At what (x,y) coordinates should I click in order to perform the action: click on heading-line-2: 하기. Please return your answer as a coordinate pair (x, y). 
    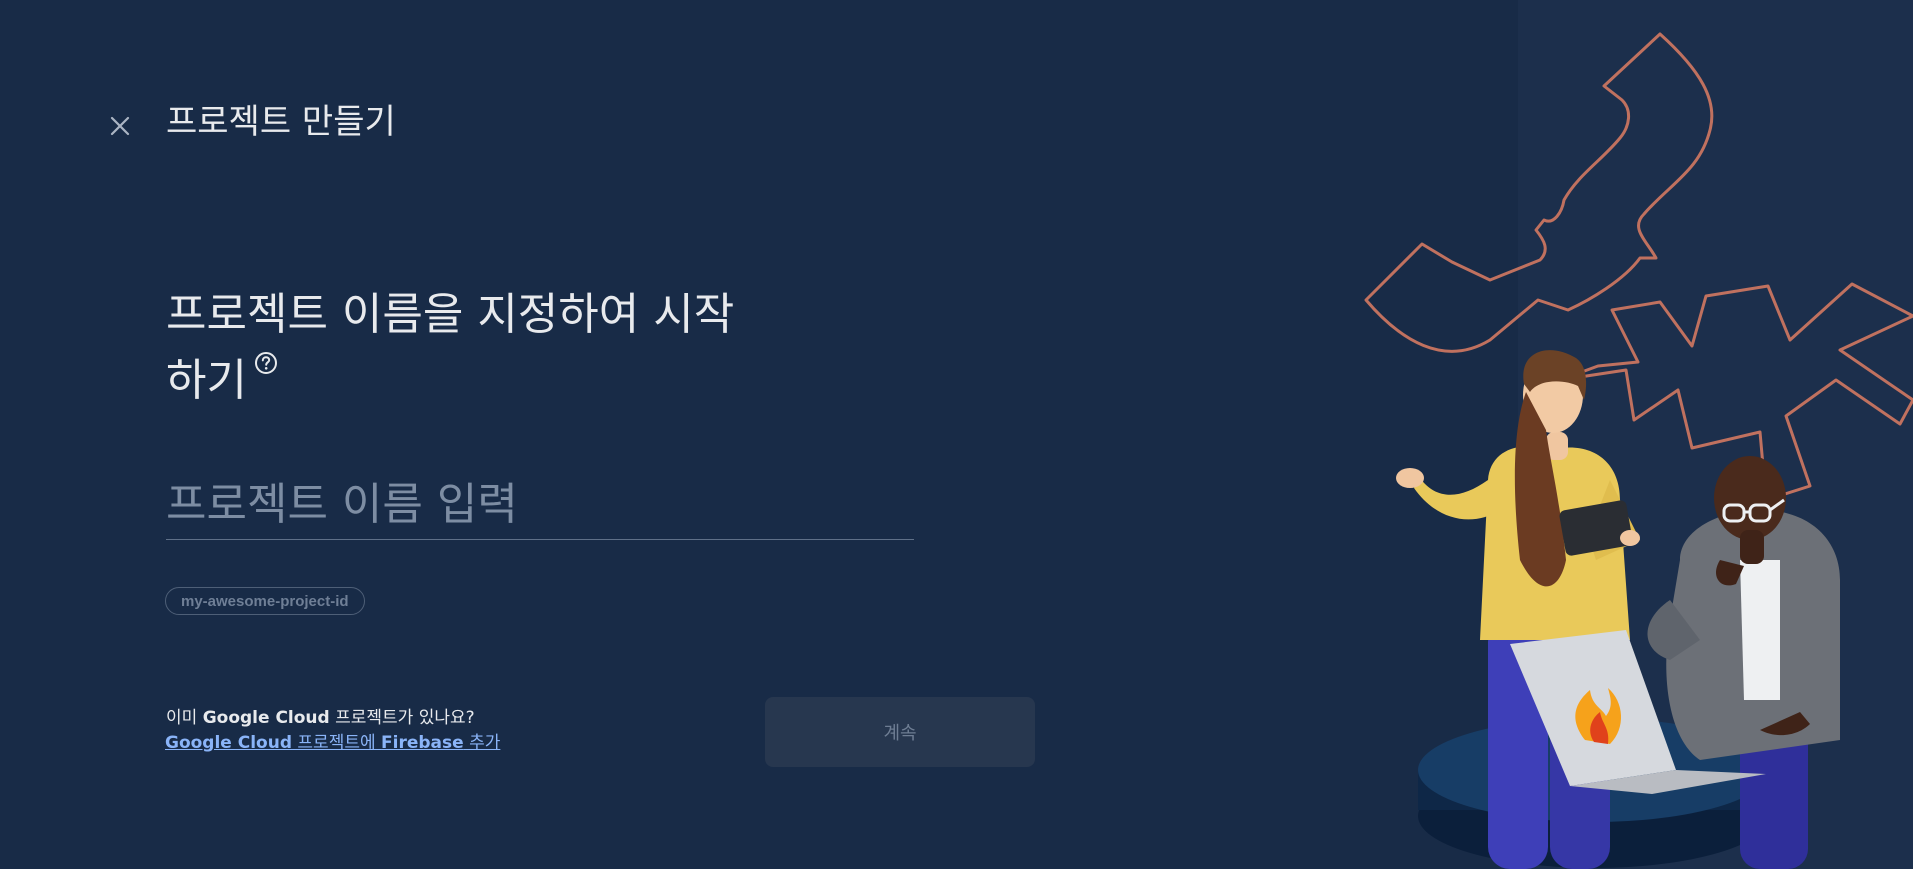
    Looking at the image, I should click on (516, 381).